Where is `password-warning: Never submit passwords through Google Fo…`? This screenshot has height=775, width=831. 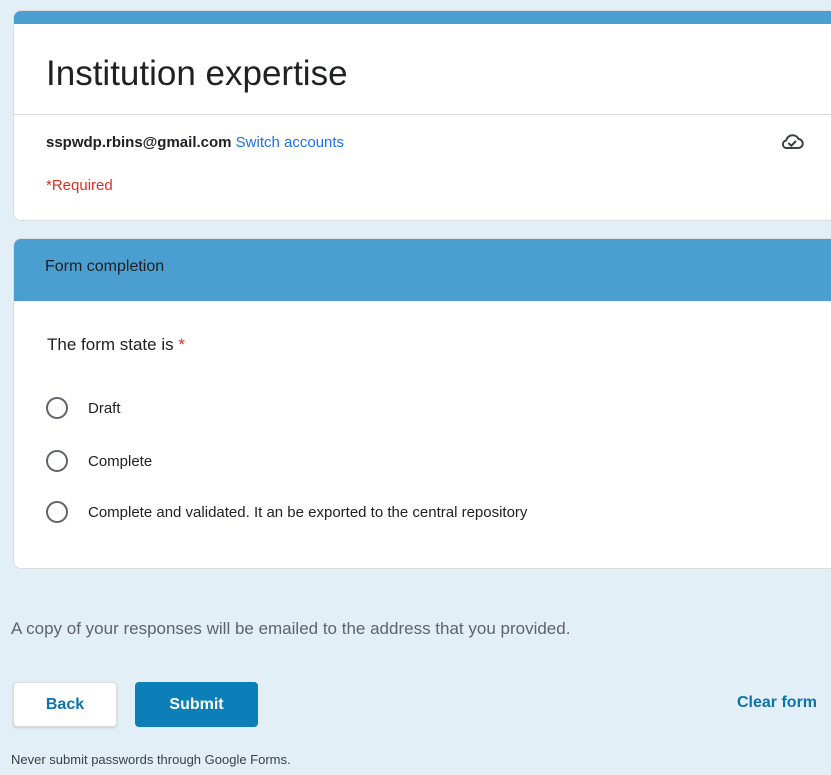 password-warning: Never submit passwords through Google Fo… is located at coordinates (151, 759).